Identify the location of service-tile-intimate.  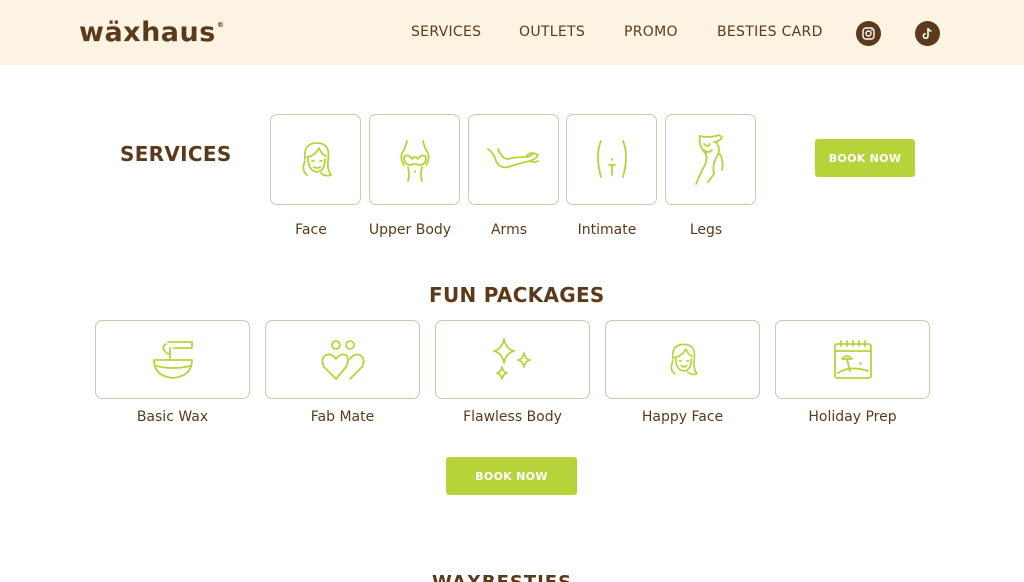
(611, 159).